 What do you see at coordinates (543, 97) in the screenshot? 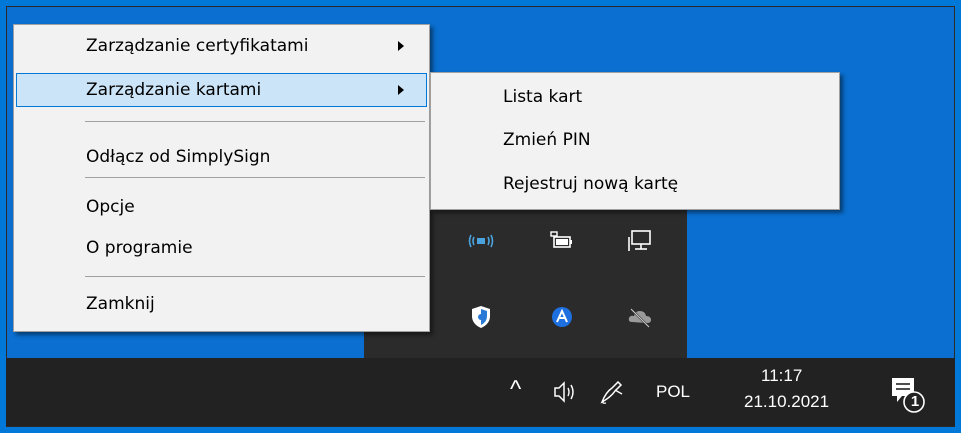
I see `submenu-item-label: Lista kart` at bounding box center [543, 97].